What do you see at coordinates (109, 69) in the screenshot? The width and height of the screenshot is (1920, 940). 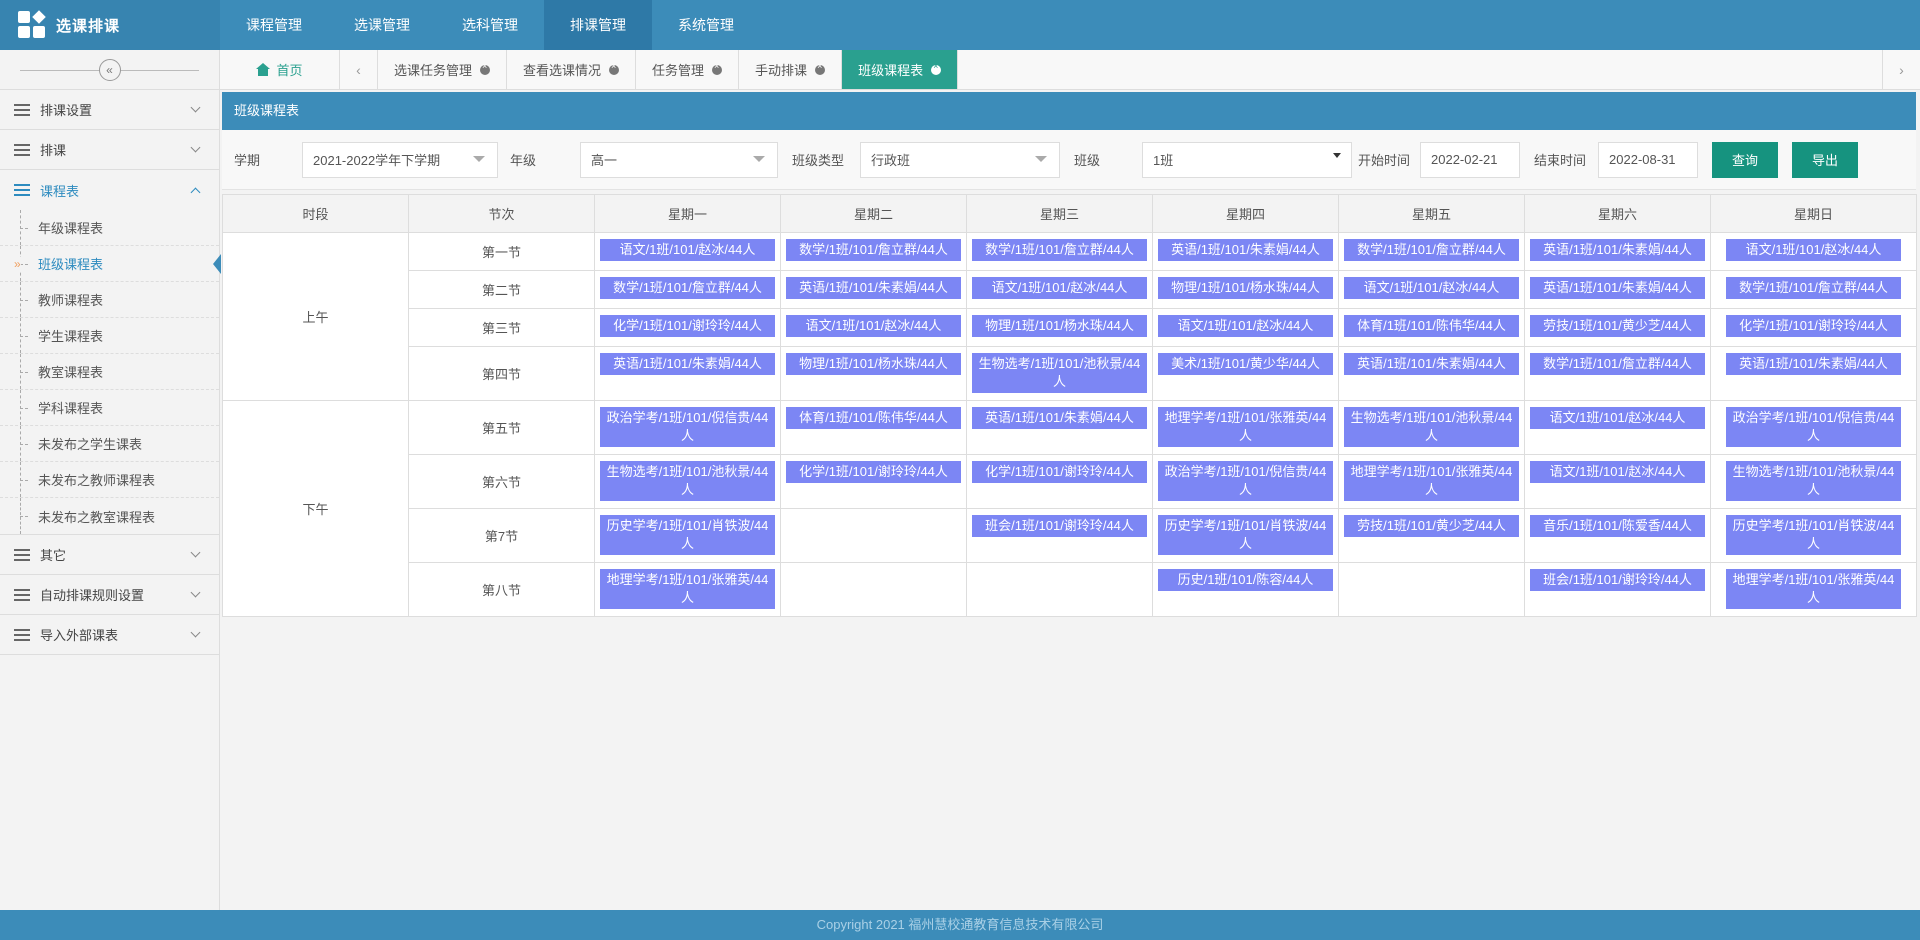 I see `collapse-sidebar-icon: «` at bounding box center [109, 69].